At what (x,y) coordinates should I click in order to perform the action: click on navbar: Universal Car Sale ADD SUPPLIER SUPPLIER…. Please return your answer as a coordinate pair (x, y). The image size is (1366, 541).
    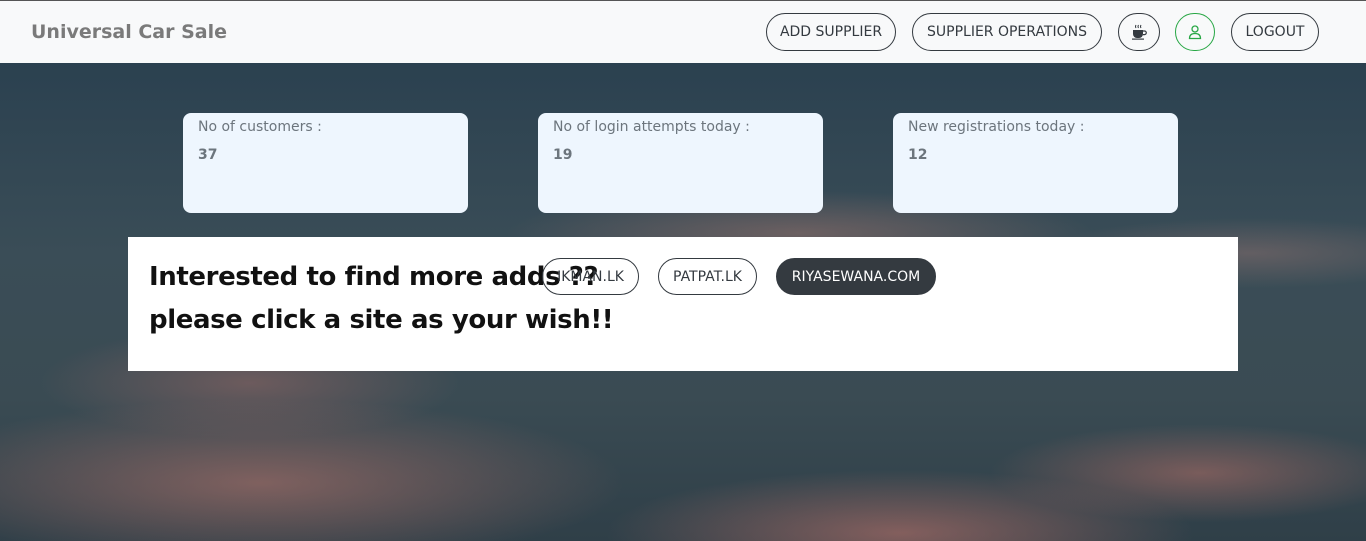
    Looking at the image, I should click on (683, 31).